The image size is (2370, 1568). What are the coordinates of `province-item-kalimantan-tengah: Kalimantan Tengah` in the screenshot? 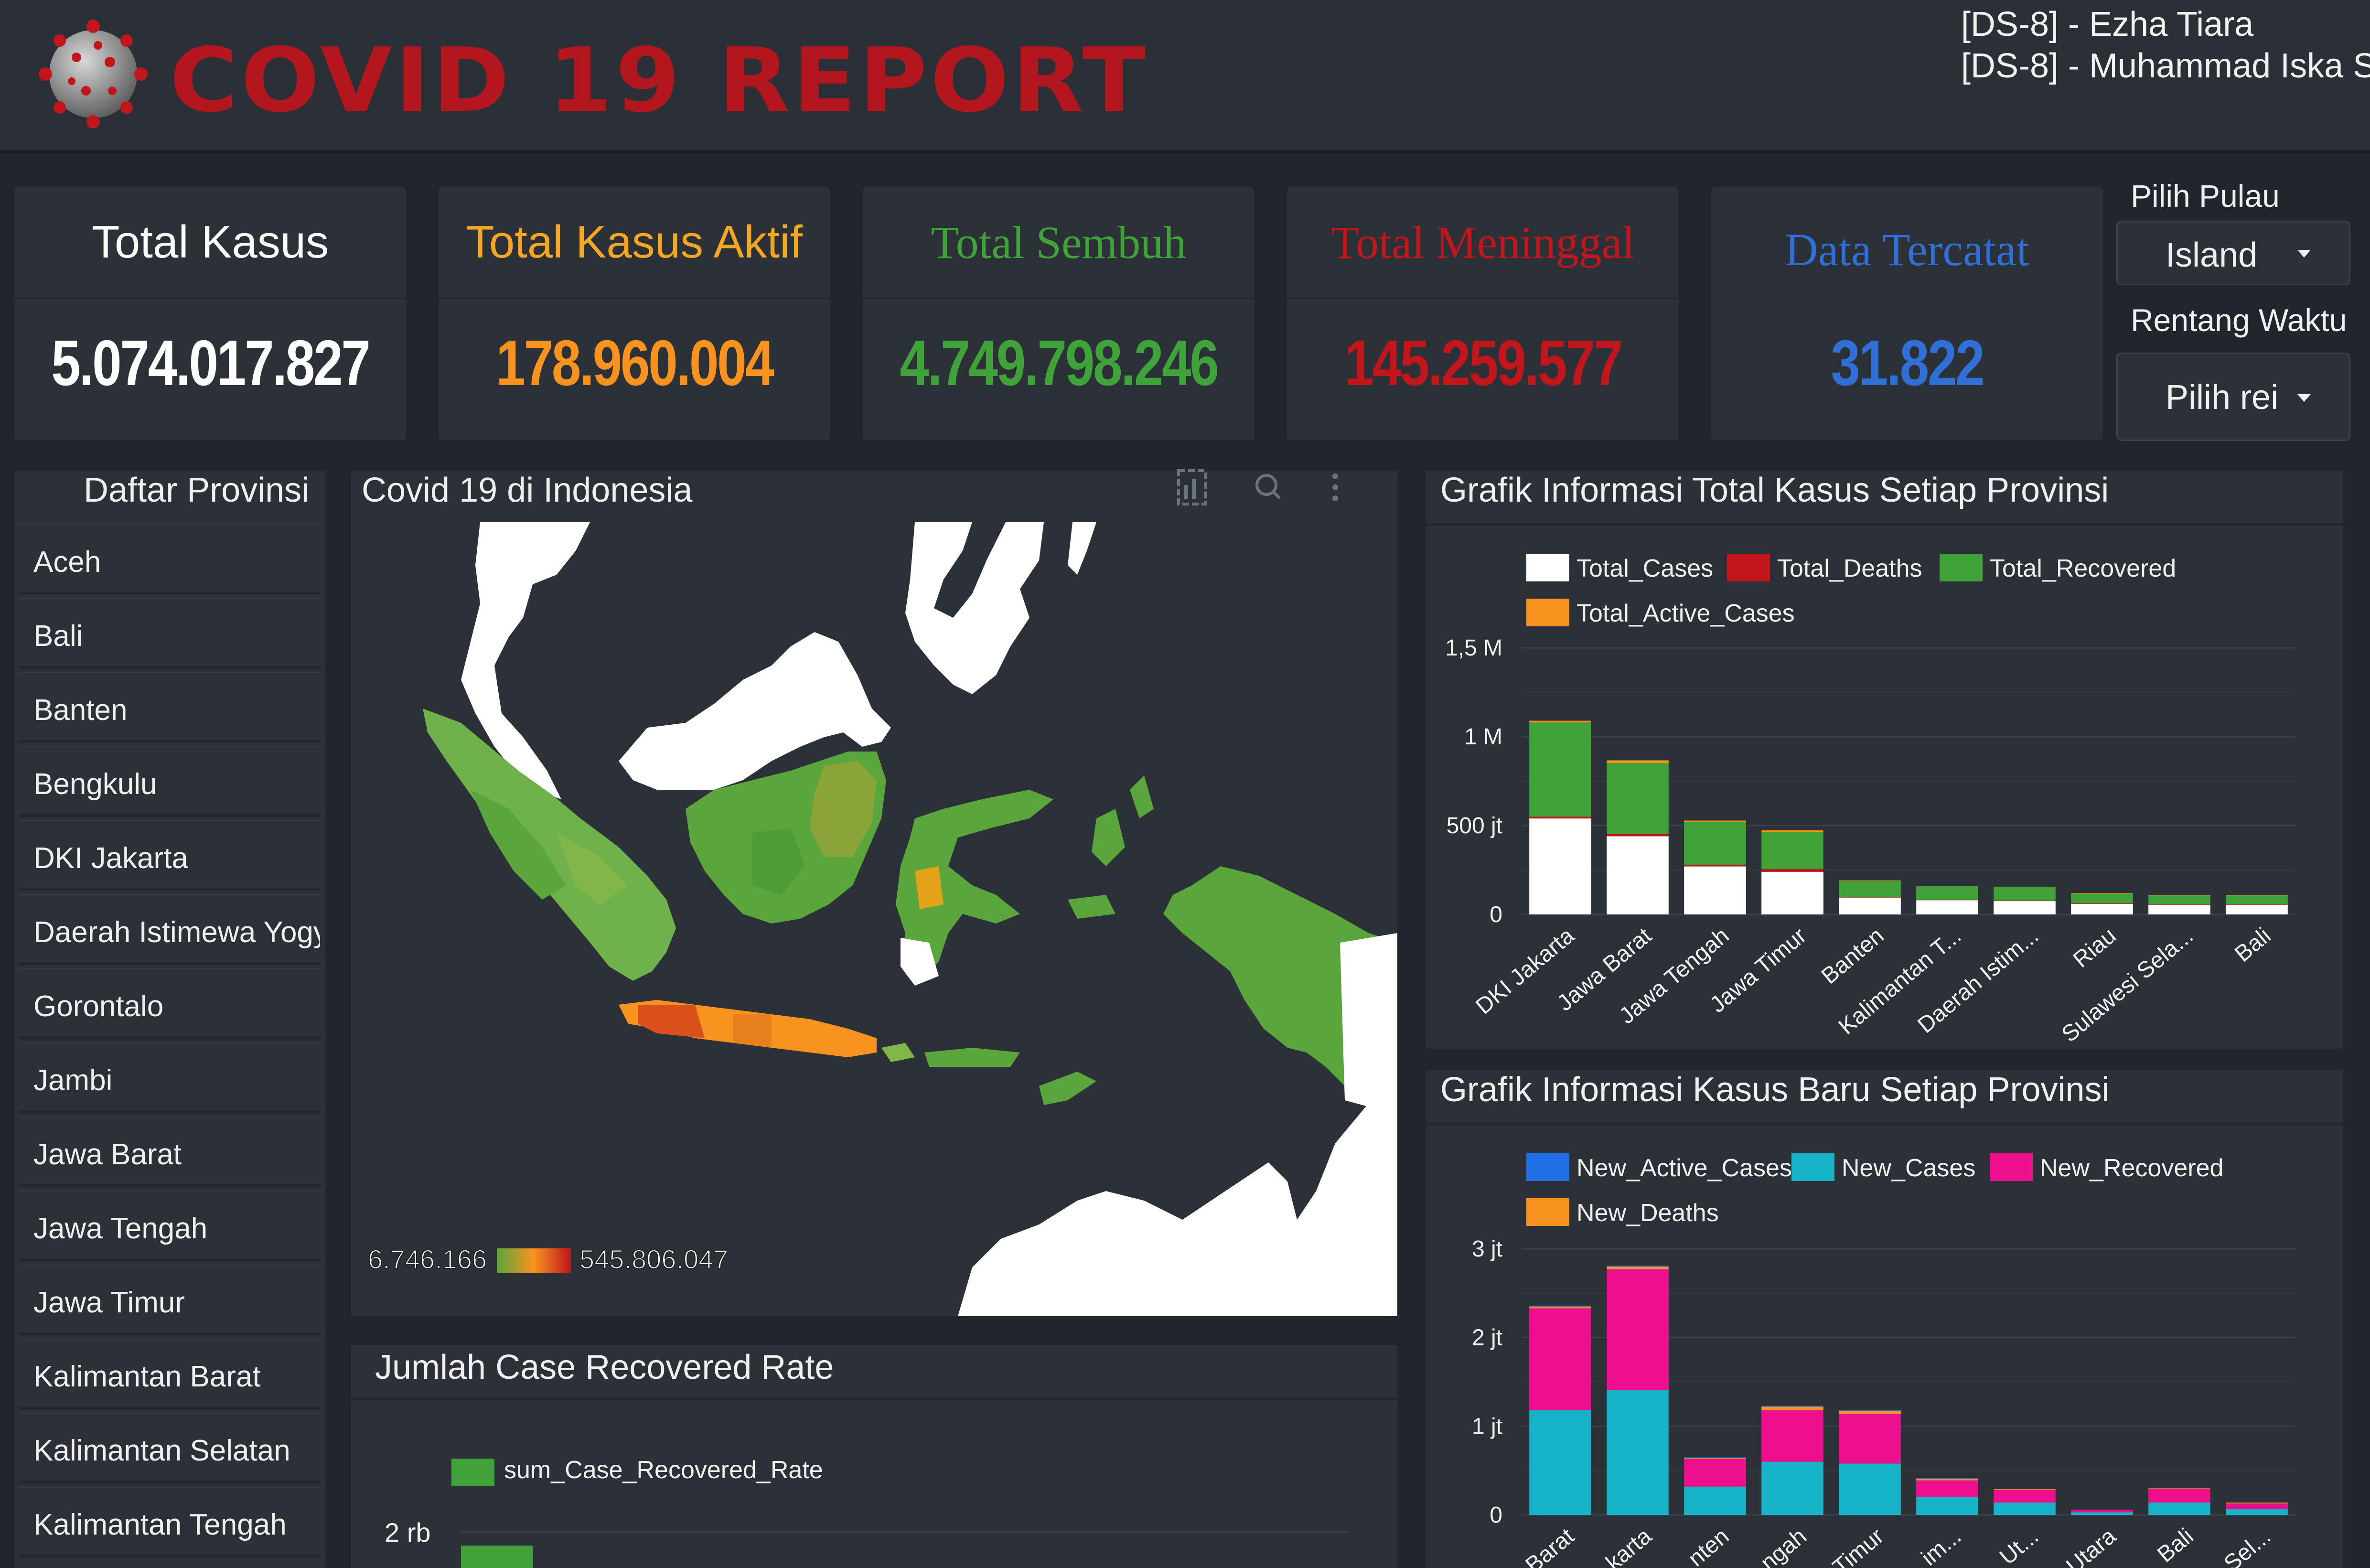 It's located at (170, 1522).